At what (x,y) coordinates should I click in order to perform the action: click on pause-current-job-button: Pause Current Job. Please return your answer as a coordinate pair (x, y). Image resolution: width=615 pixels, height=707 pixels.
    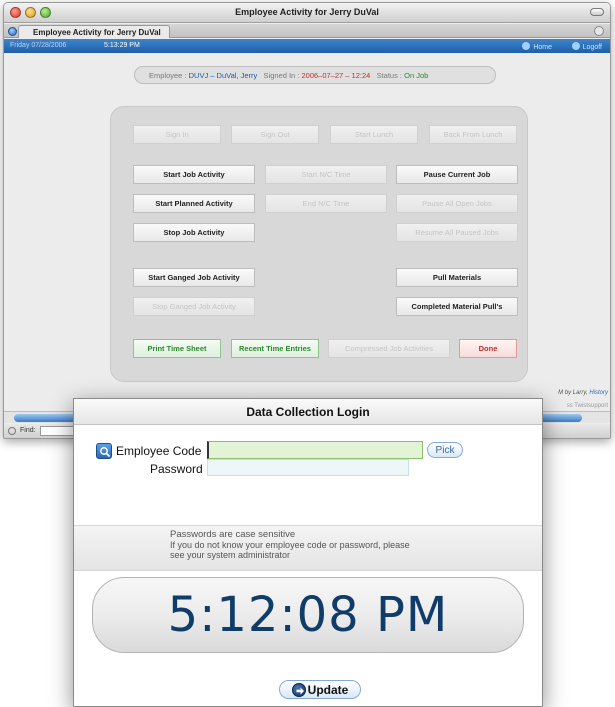
    Looking at the image, I should click on (457, 174).